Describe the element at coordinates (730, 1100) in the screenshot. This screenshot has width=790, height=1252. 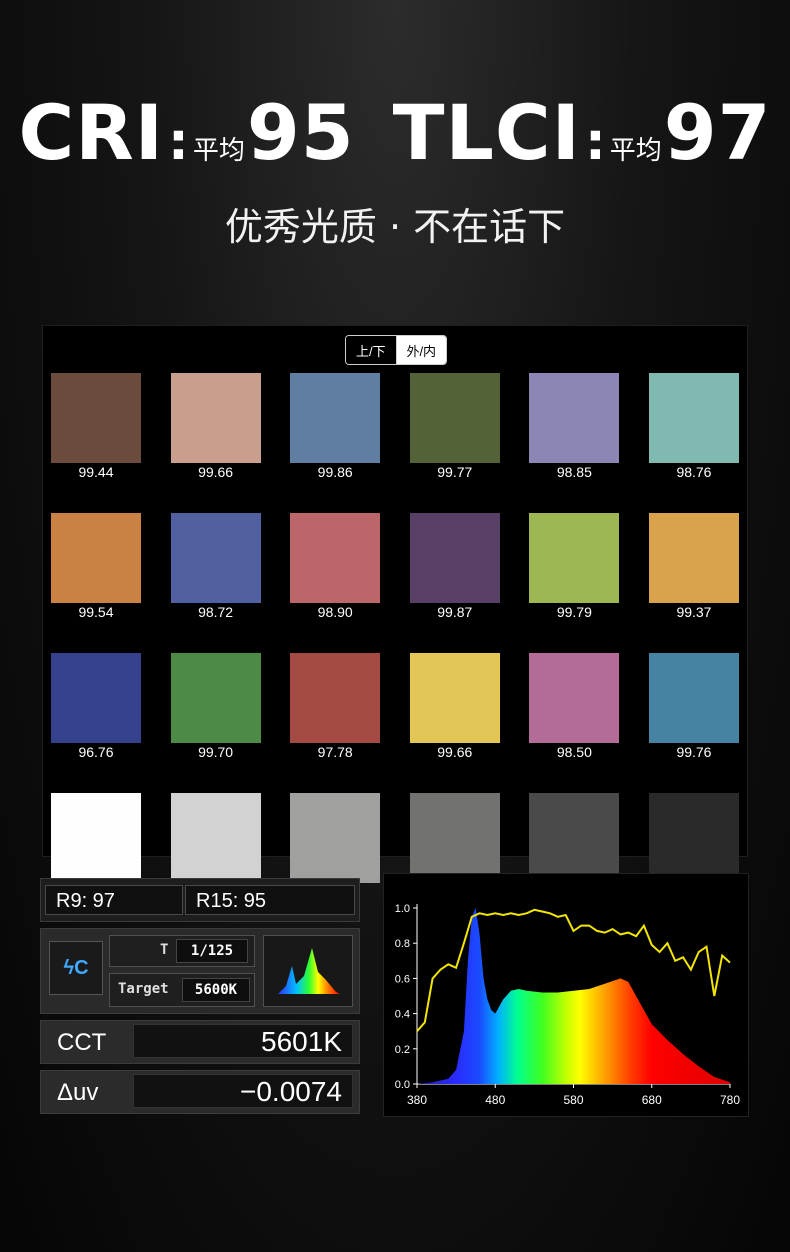
I see `x-tick-label: 780` at that location.